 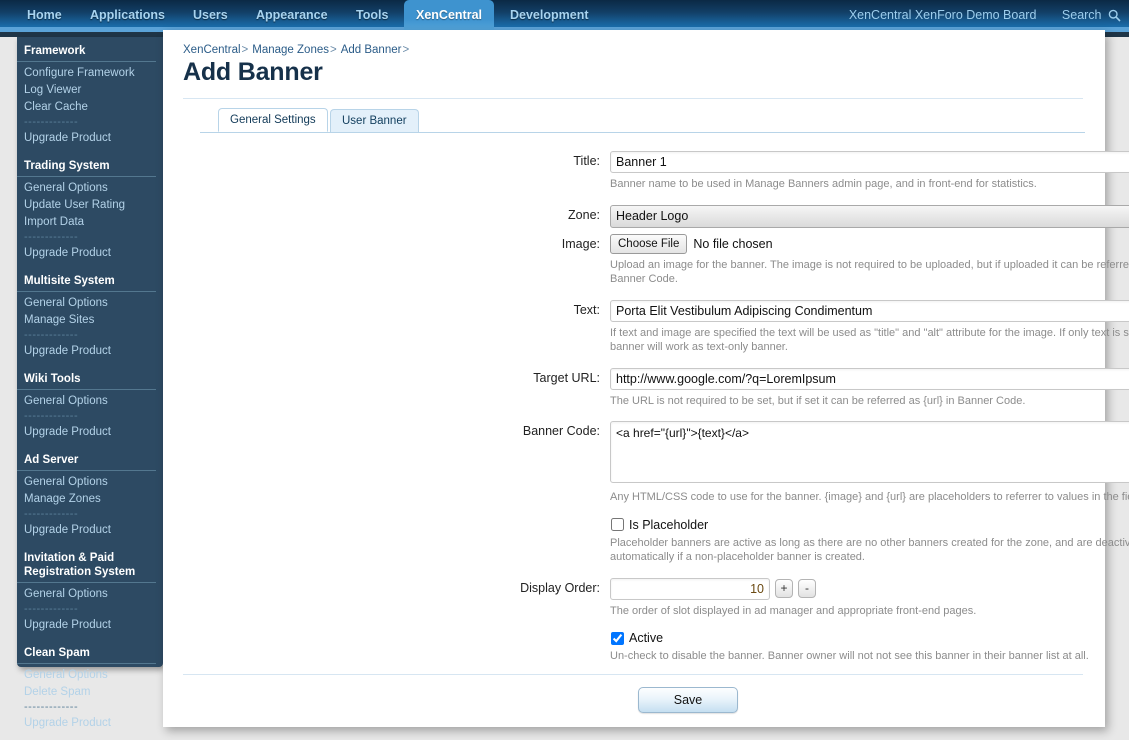 I want to click on sidebar-group-title: Framework, so click(x=86, y=52).